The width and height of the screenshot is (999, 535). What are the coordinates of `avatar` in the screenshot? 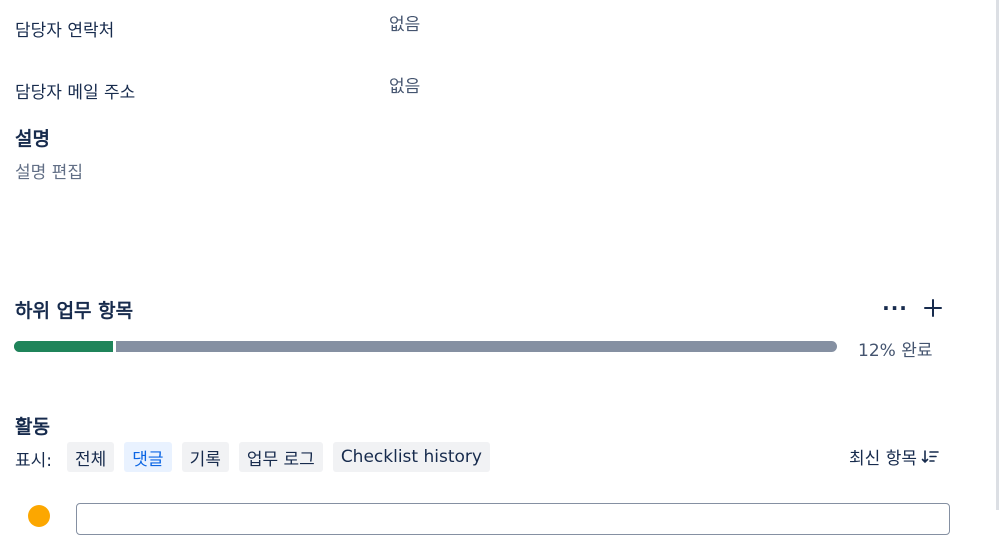 It's located at (39, 516).